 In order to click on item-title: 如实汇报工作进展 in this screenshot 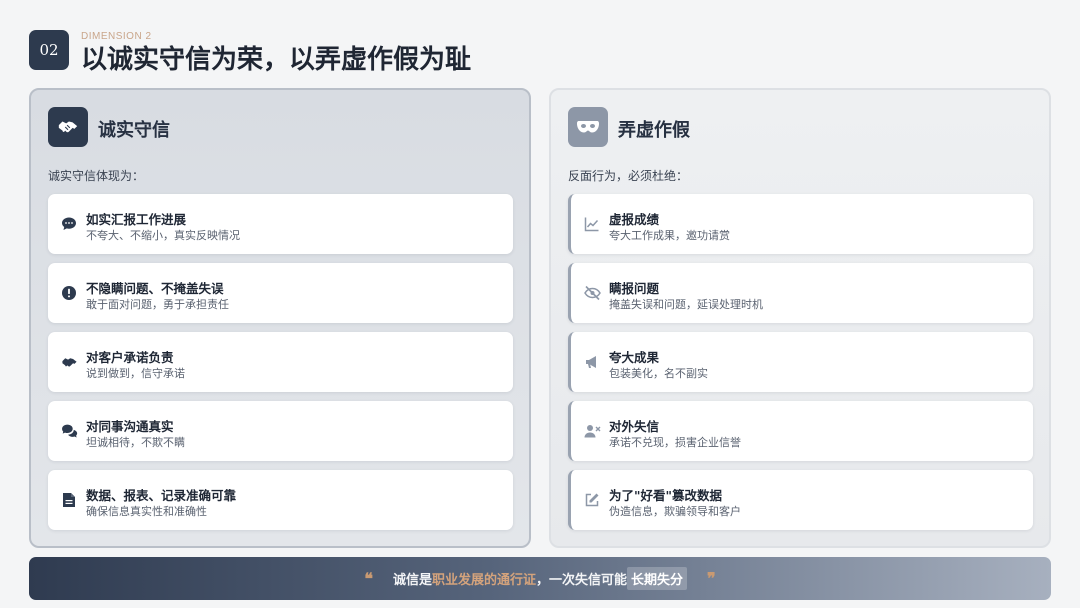, I will do `click(136, 219)`.